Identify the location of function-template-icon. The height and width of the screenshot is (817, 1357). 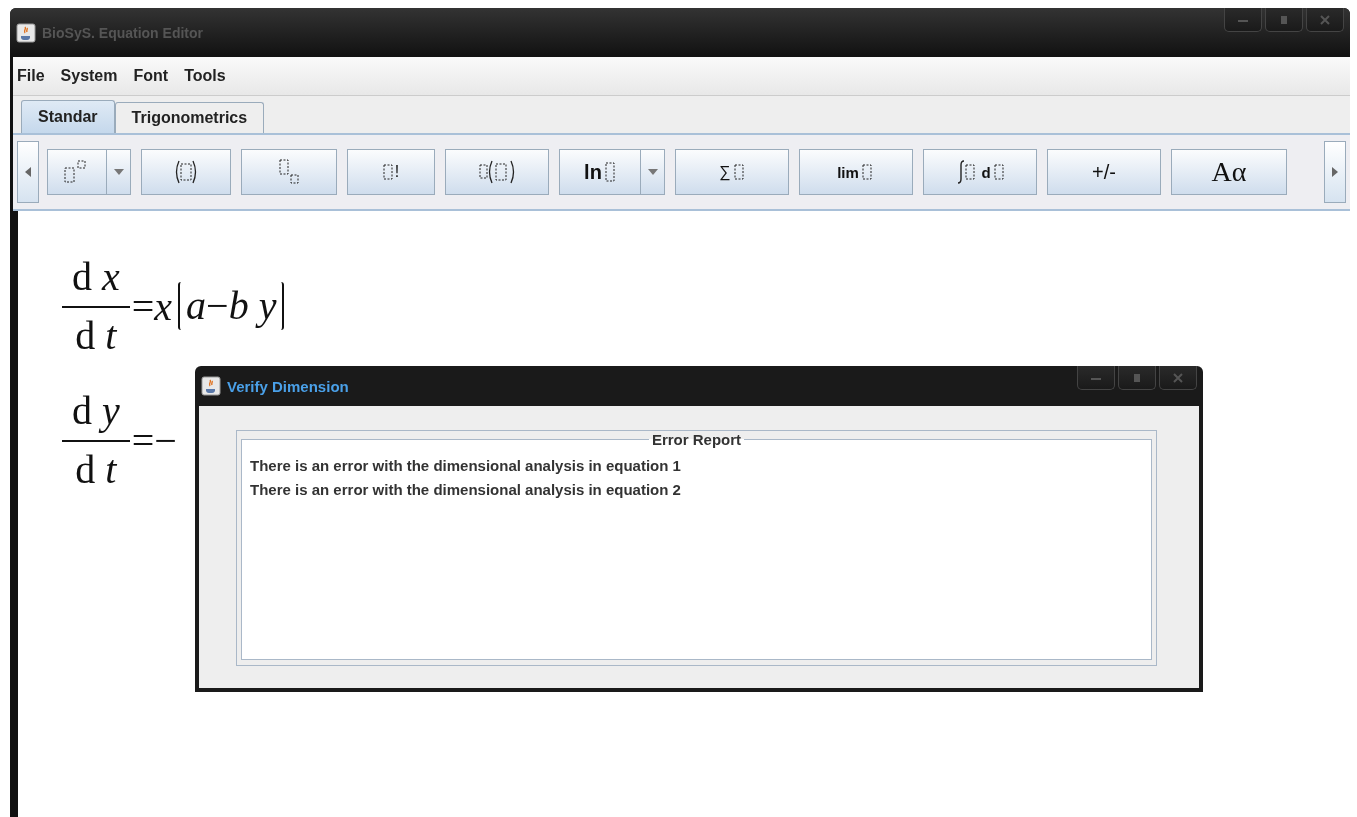
(497, 172).